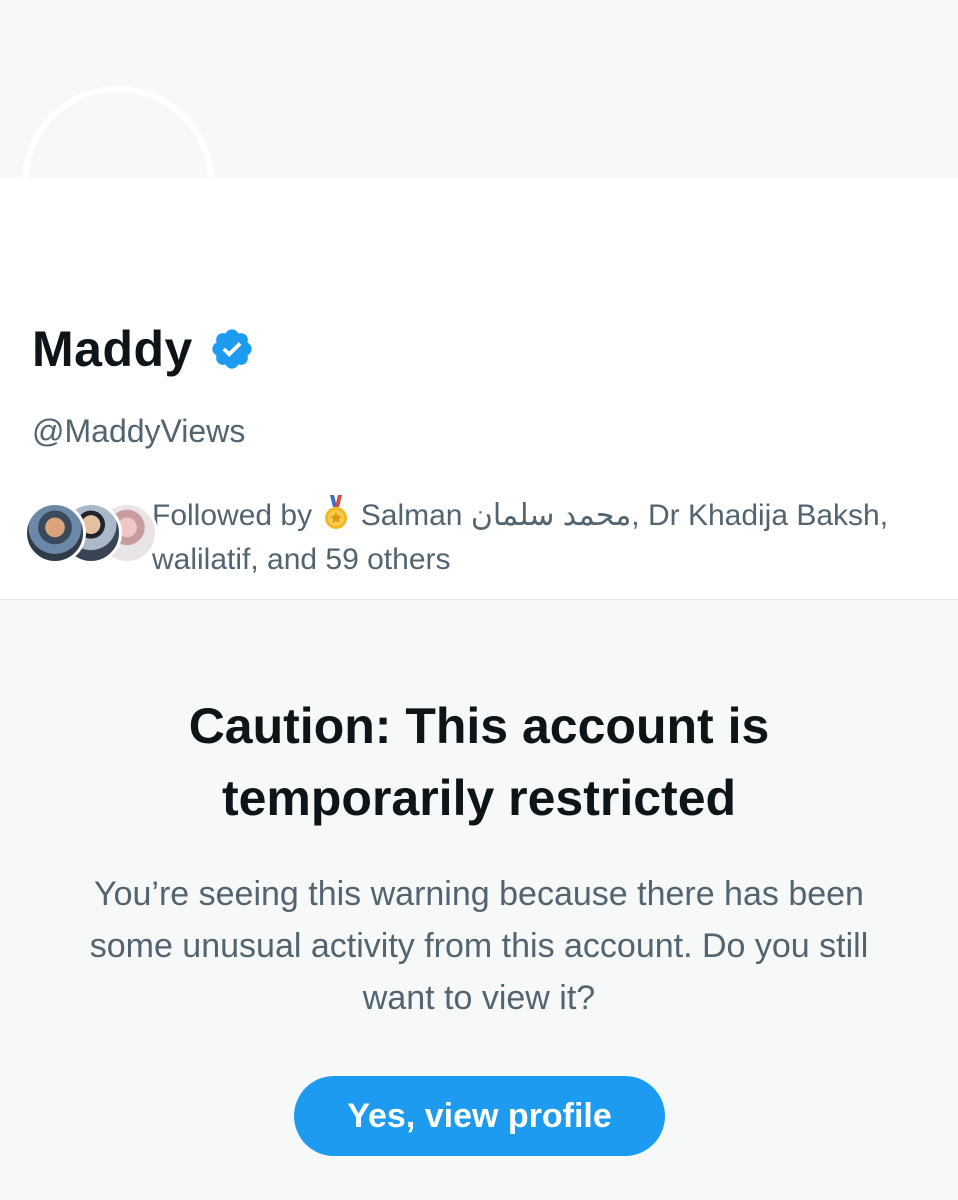 Image resolution: width=958 pixels, height=1200 pixels. What do you see at coordinates (139, 431) in the screenshot?
I see `profile-handle: @MaddyViews` at bounding box center [139, 431].